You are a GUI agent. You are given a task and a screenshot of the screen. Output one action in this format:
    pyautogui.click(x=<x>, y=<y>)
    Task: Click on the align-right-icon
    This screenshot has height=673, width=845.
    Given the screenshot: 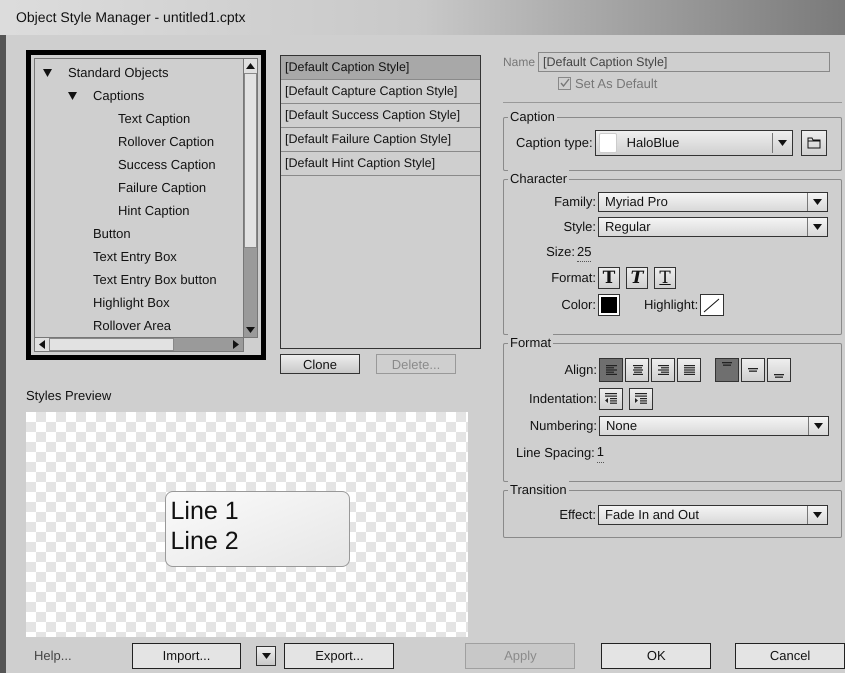 What is the action you would take?
    pyautogui.click(x=663, y=370)
    